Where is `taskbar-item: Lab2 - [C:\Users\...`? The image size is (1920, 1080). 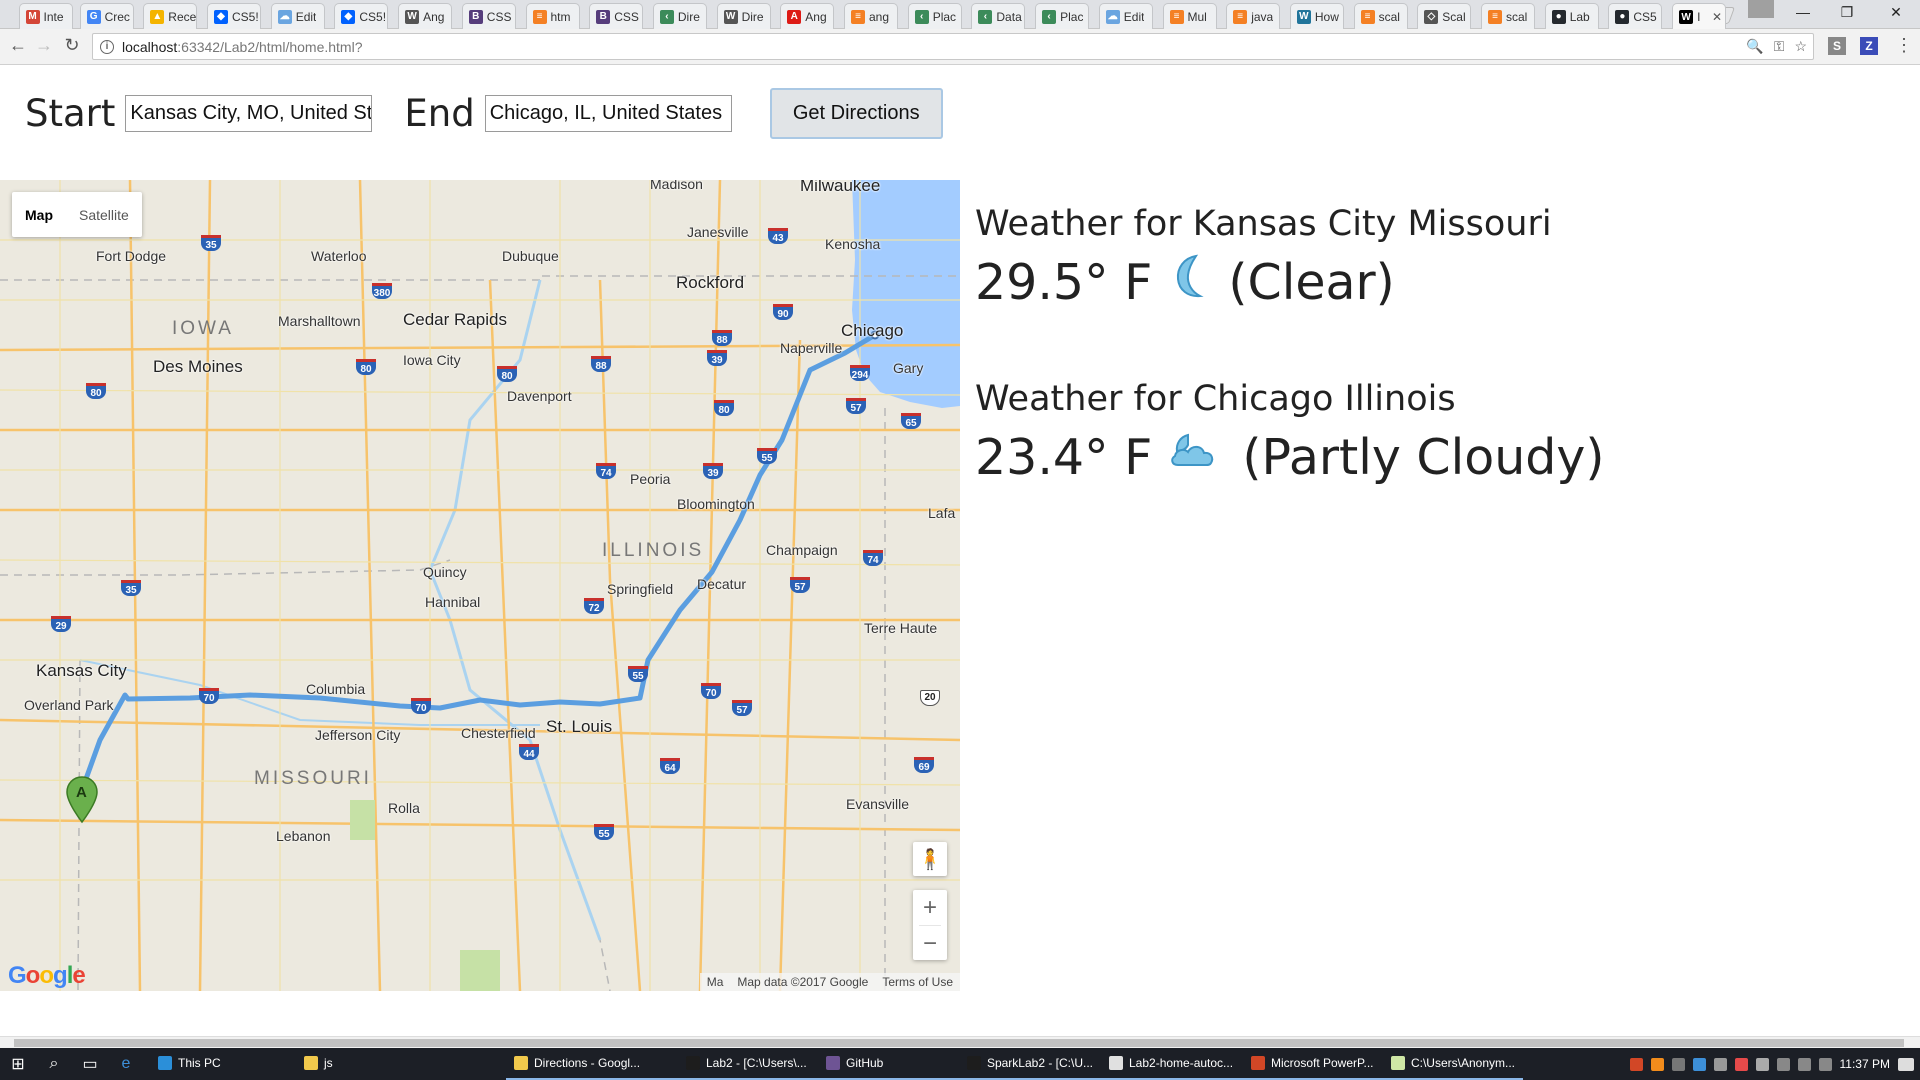
taskbar-item: Lab2 - [C:\Users\... is located at coordinates (748, 1064).